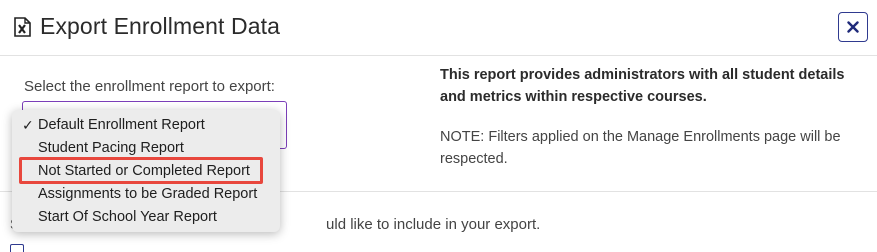 This screenshot has width=877, height=252. Describe the element at coordinates (22, 27) in the screenshot. I see `excel-export-icon` at that location.